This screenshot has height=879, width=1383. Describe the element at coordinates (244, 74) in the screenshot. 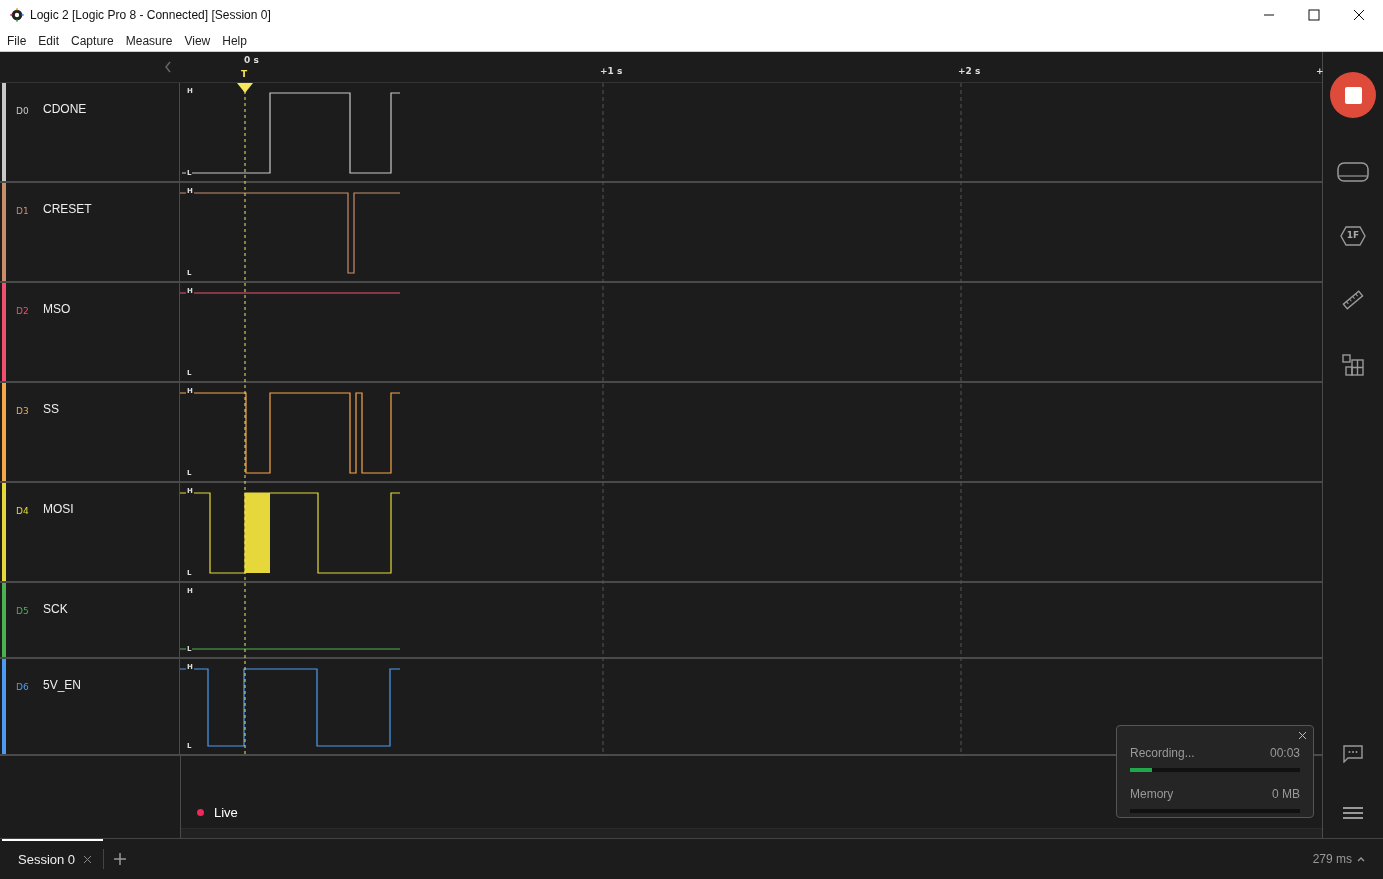

I see `trigger-label: T` at that location.